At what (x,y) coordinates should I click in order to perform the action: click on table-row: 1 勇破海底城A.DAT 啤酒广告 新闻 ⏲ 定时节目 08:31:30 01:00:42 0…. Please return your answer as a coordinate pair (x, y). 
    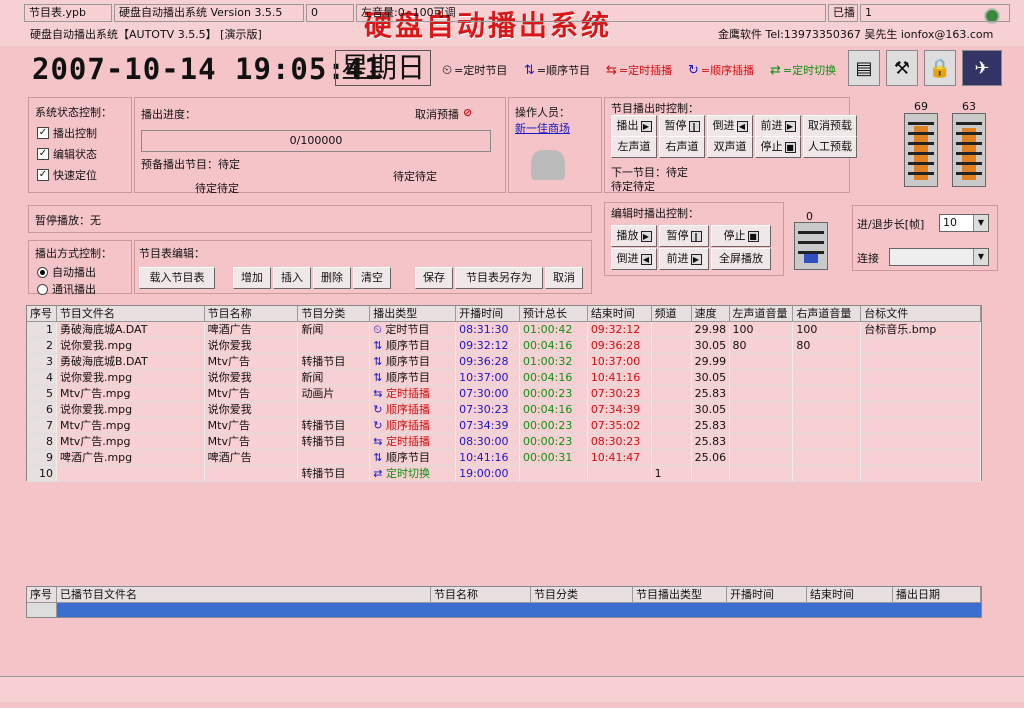
    Looking at the image, I should click on (504, 330).